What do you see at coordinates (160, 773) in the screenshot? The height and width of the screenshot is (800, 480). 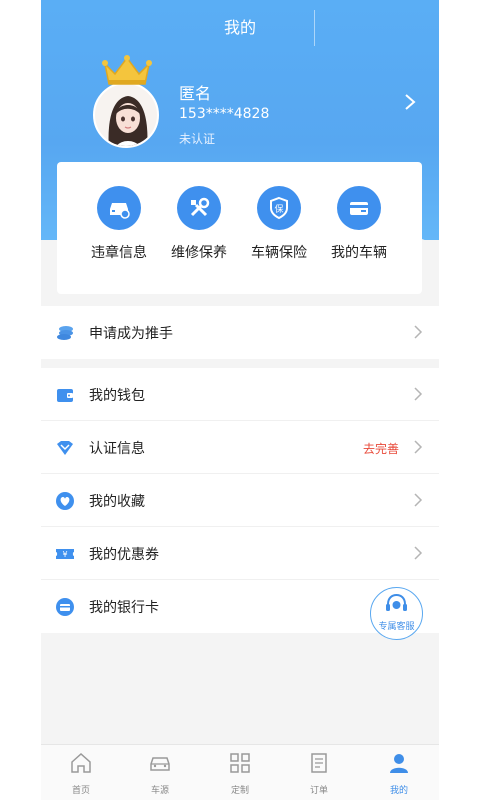 I see `tab-car-source: 车源` at bounding box center [160, 773].